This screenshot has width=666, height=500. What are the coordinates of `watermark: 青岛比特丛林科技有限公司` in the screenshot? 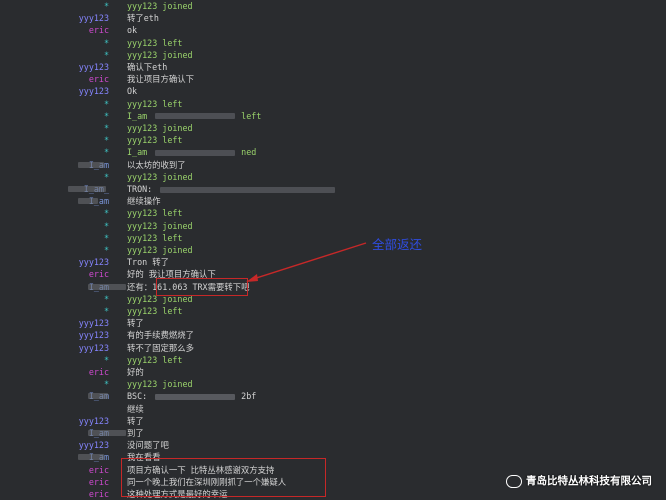 It's located at (579, 480).